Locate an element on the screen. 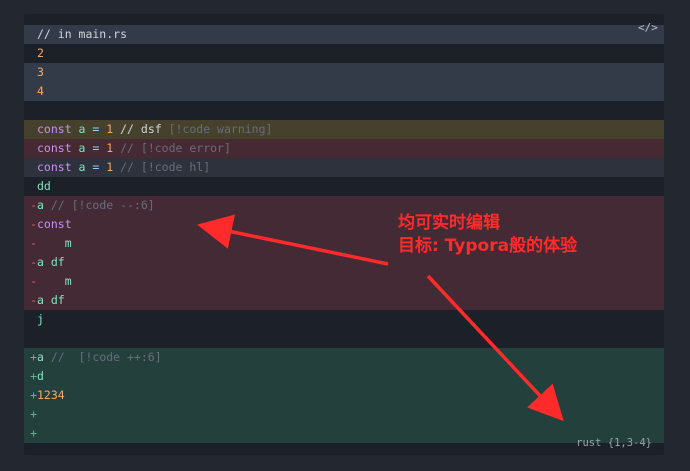 The width and height of the screenshot is (690, 471). annotation-line-2: 目标: Typora般的体验 is located at coordinates (488, 246).